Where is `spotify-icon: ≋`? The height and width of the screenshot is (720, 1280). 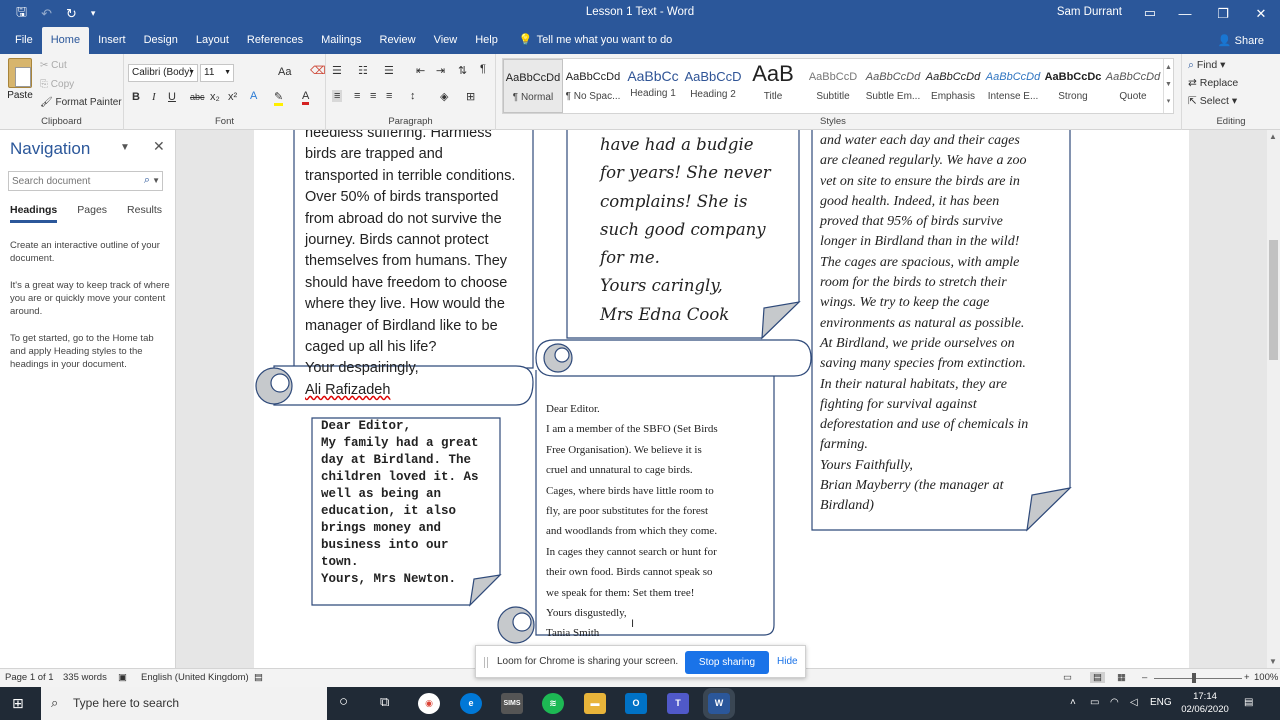 spotify-icon: ≋ is located at coordinates (553, 703).